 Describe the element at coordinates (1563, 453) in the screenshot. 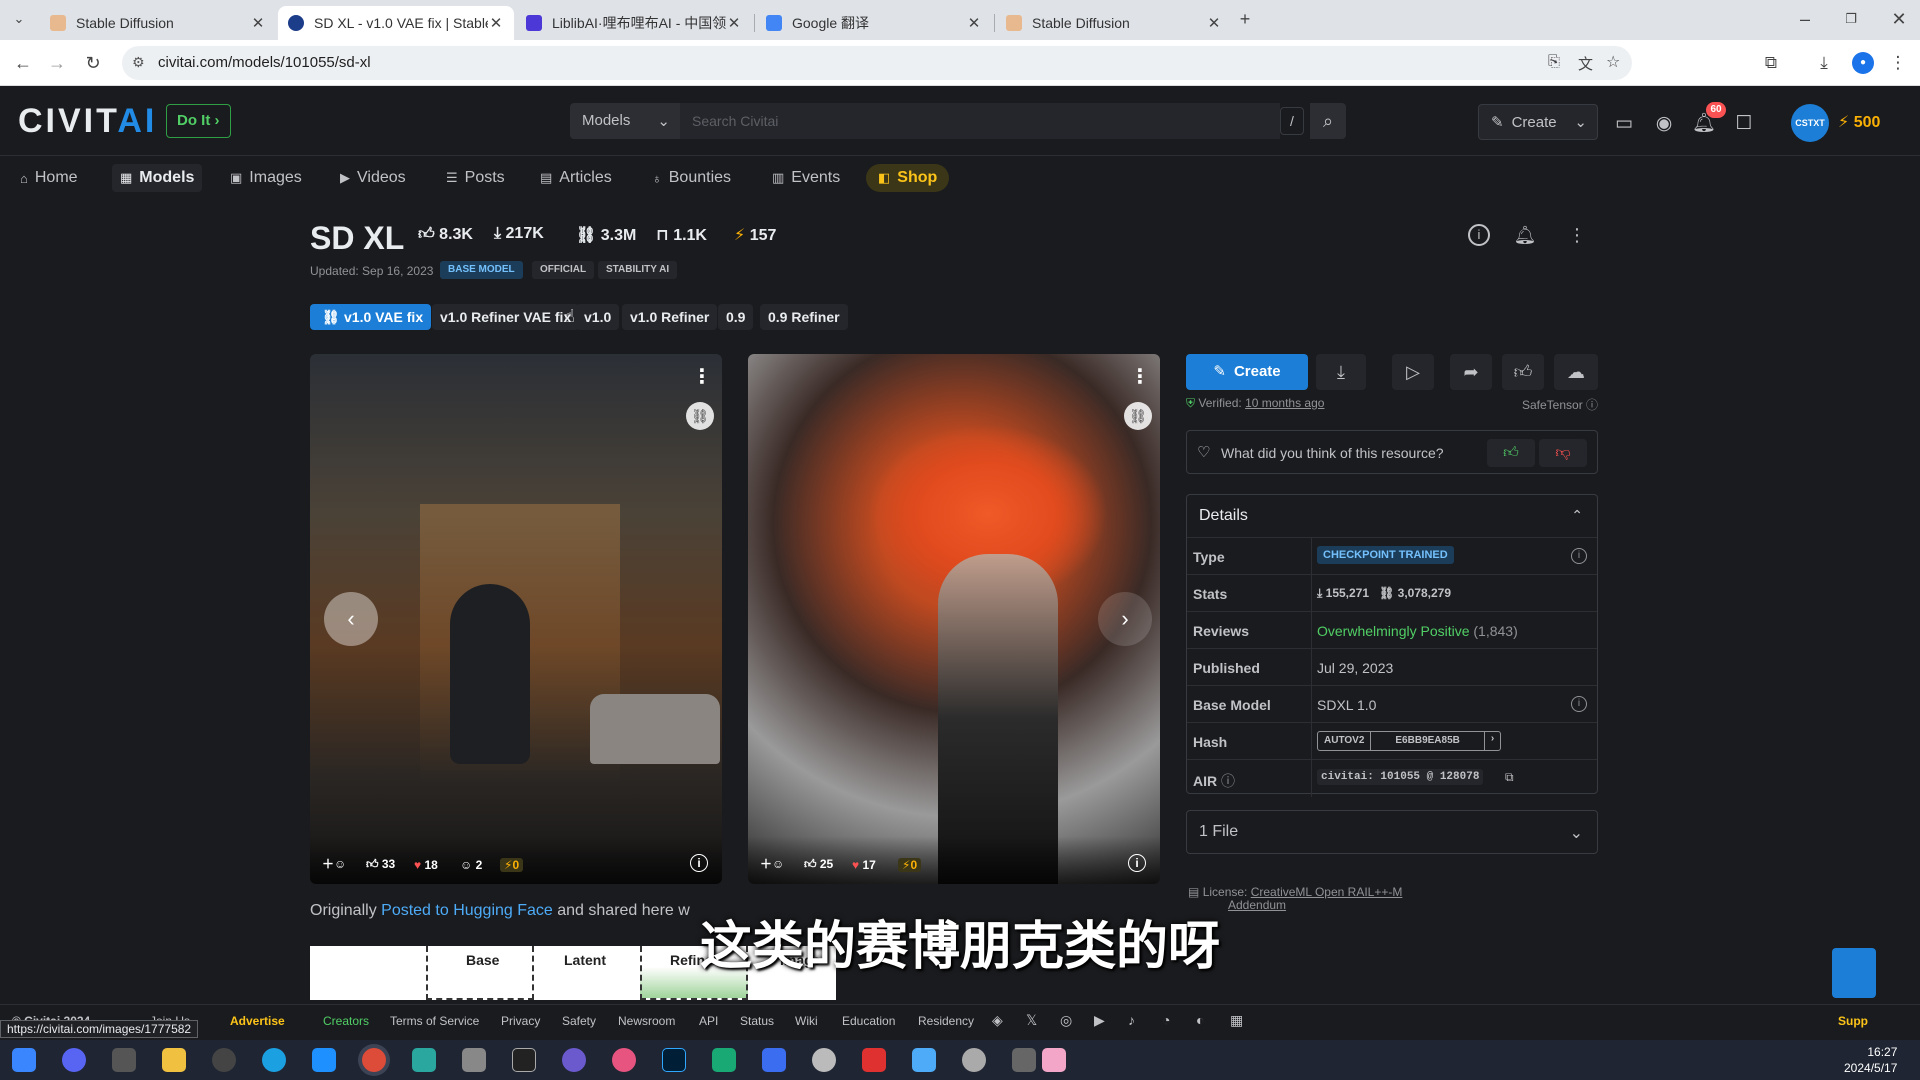

I see `thumbs-down-review-button: 👎︎` at that location.